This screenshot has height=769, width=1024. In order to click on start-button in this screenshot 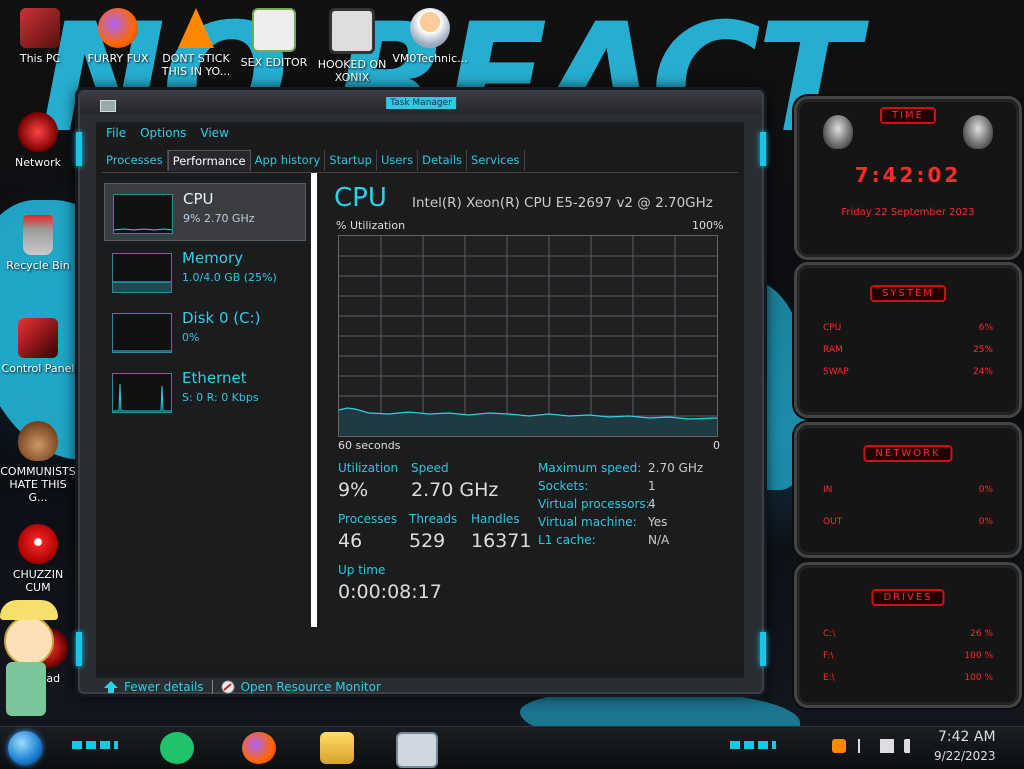, I will do `click(25, 748)`.